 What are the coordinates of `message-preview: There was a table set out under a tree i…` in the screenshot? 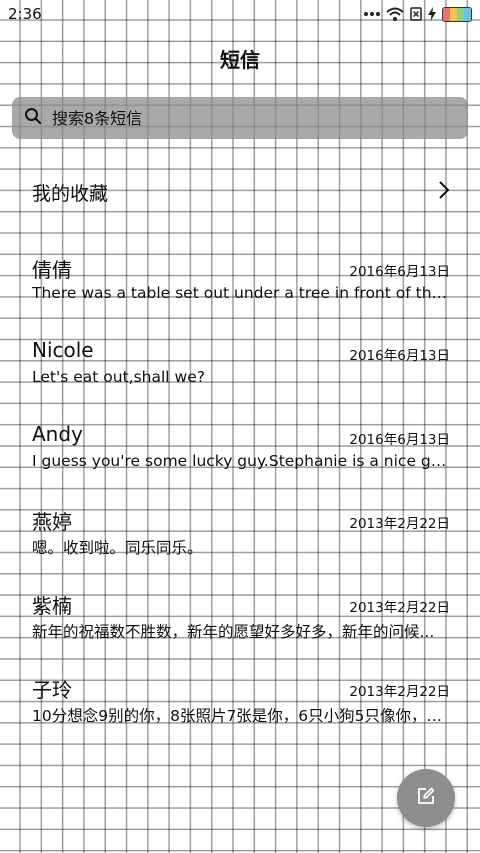 It's located at (241, 293).